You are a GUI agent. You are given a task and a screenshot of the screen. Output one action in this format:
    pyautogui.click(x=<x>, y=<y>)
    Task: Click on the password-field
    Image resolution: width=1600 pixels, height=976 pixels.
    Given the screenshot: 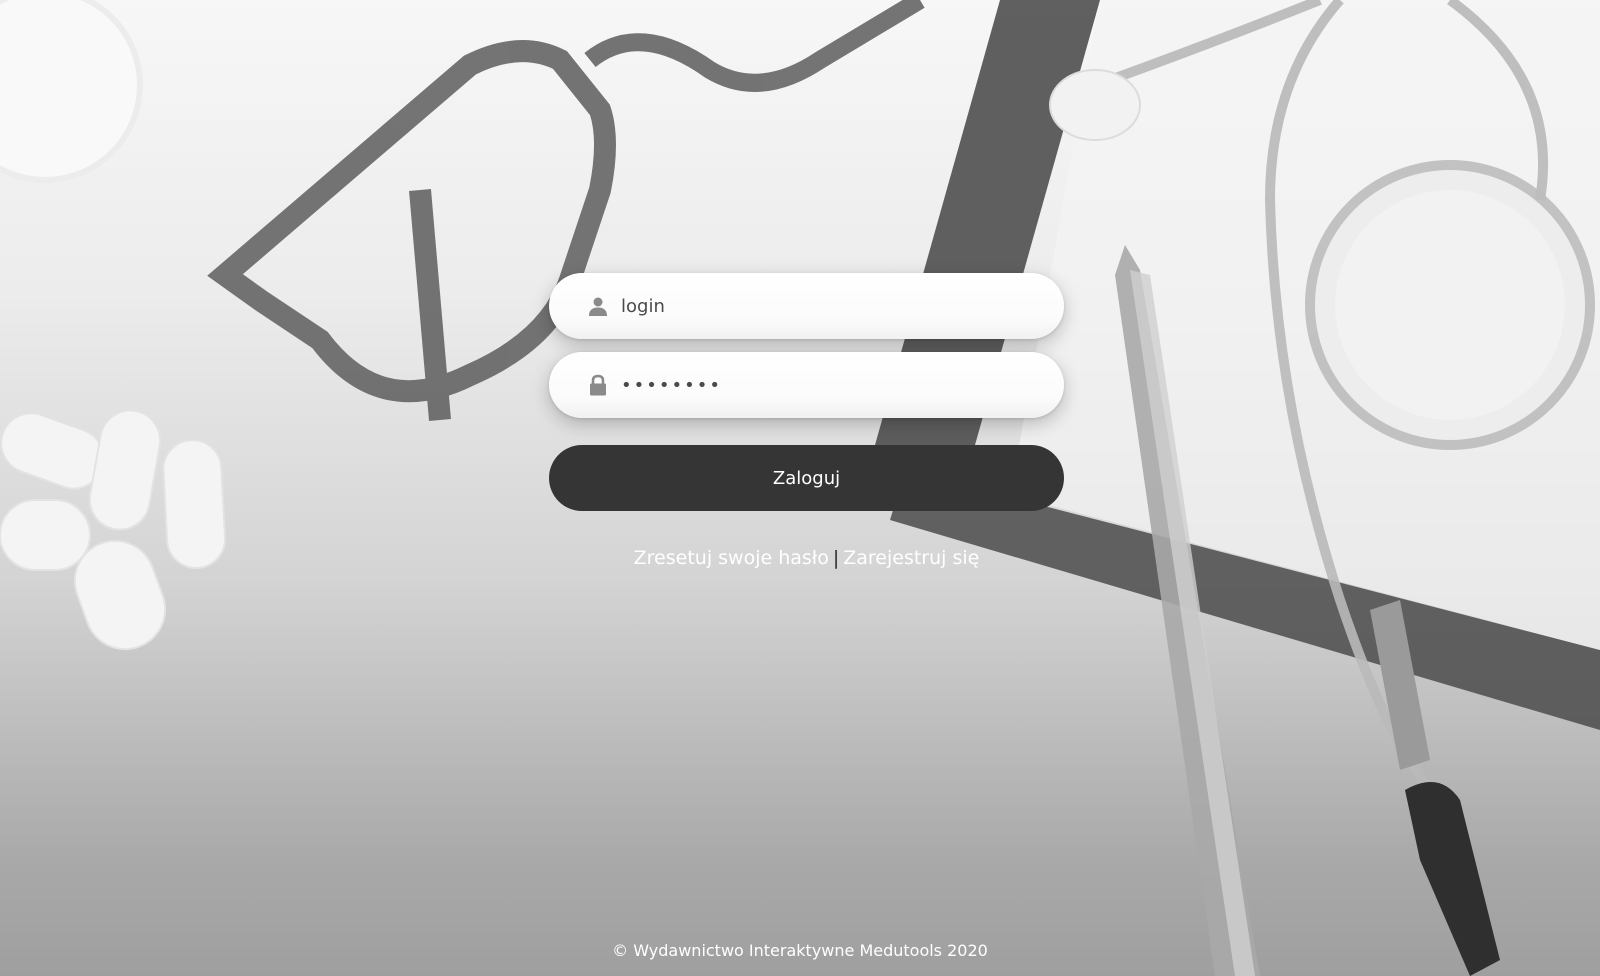 What is the action you would take?
    pyautogui.click(x=806, y=385)
    